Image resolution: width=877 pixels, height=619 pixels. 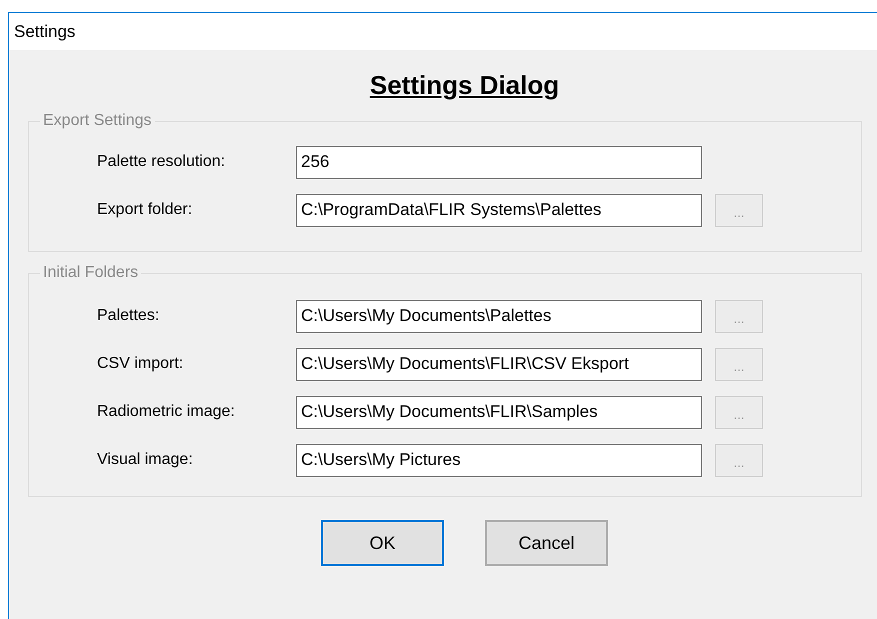 What do you see at coordinates (145, 460) in the screenshot?
I see `field-label: Visual image:` at bounding box center [145, 460].